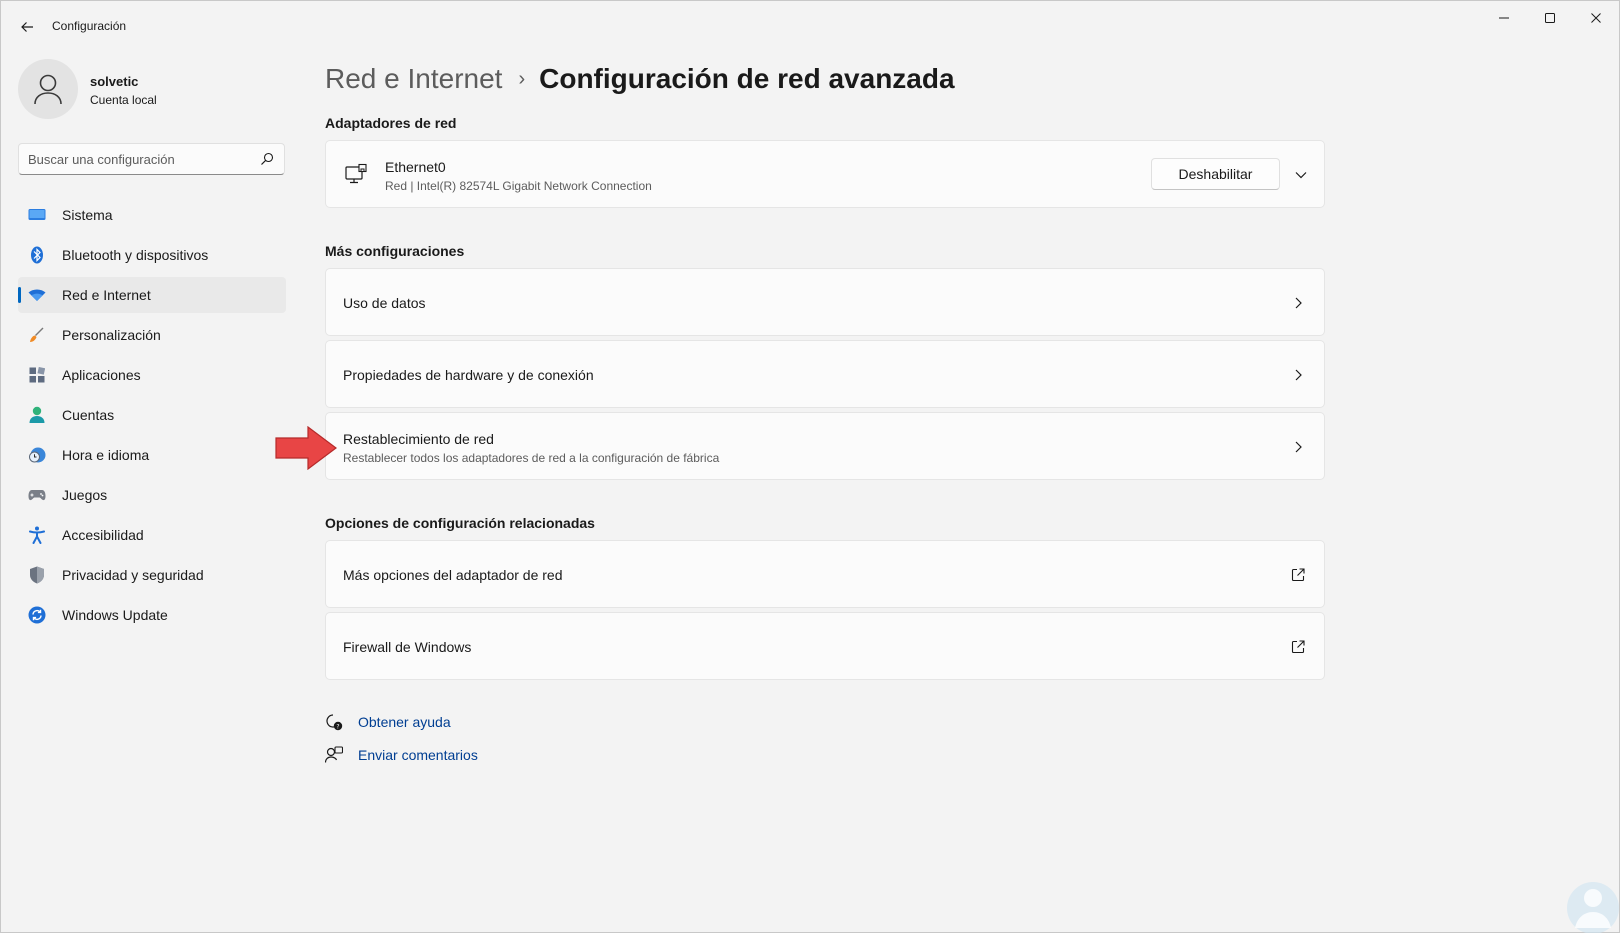  Describe the element at coordinates (89, 26) in the screenshot. I see `app-title: Configuración` at that location.